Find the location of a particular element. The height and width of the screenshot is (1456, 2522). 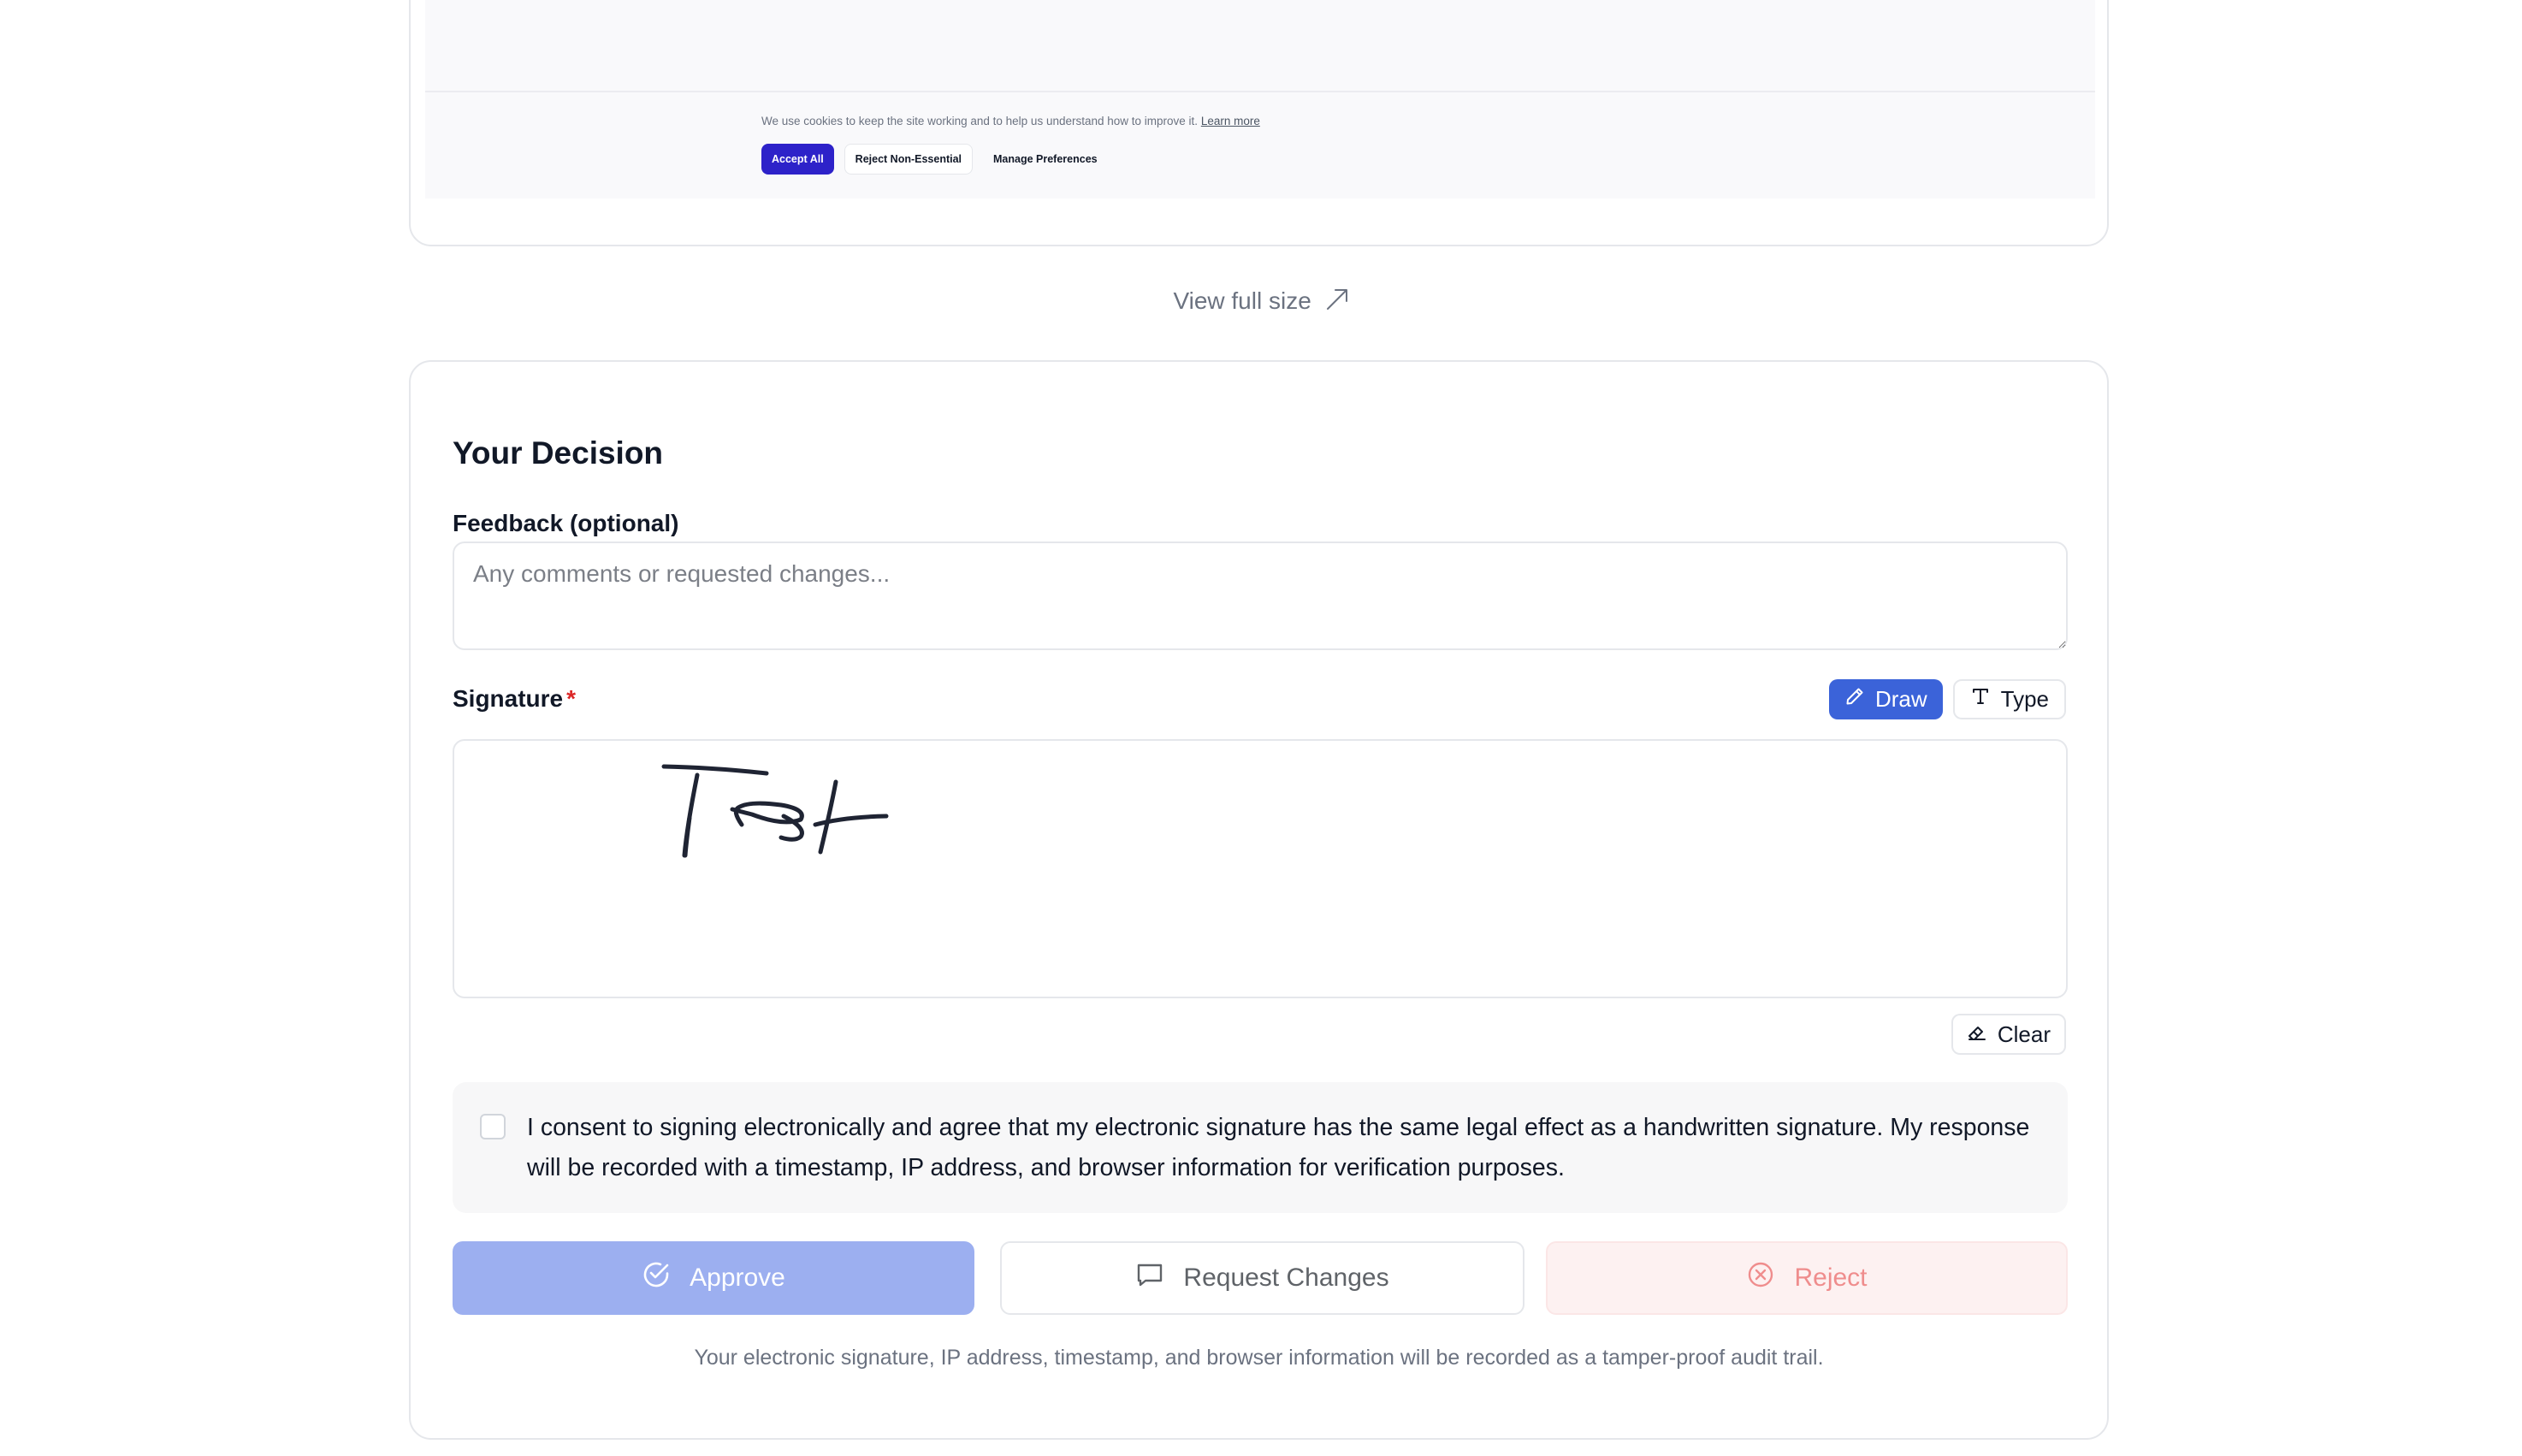

clear-signature-button: Clear is located at coordinates (2009, 1034).